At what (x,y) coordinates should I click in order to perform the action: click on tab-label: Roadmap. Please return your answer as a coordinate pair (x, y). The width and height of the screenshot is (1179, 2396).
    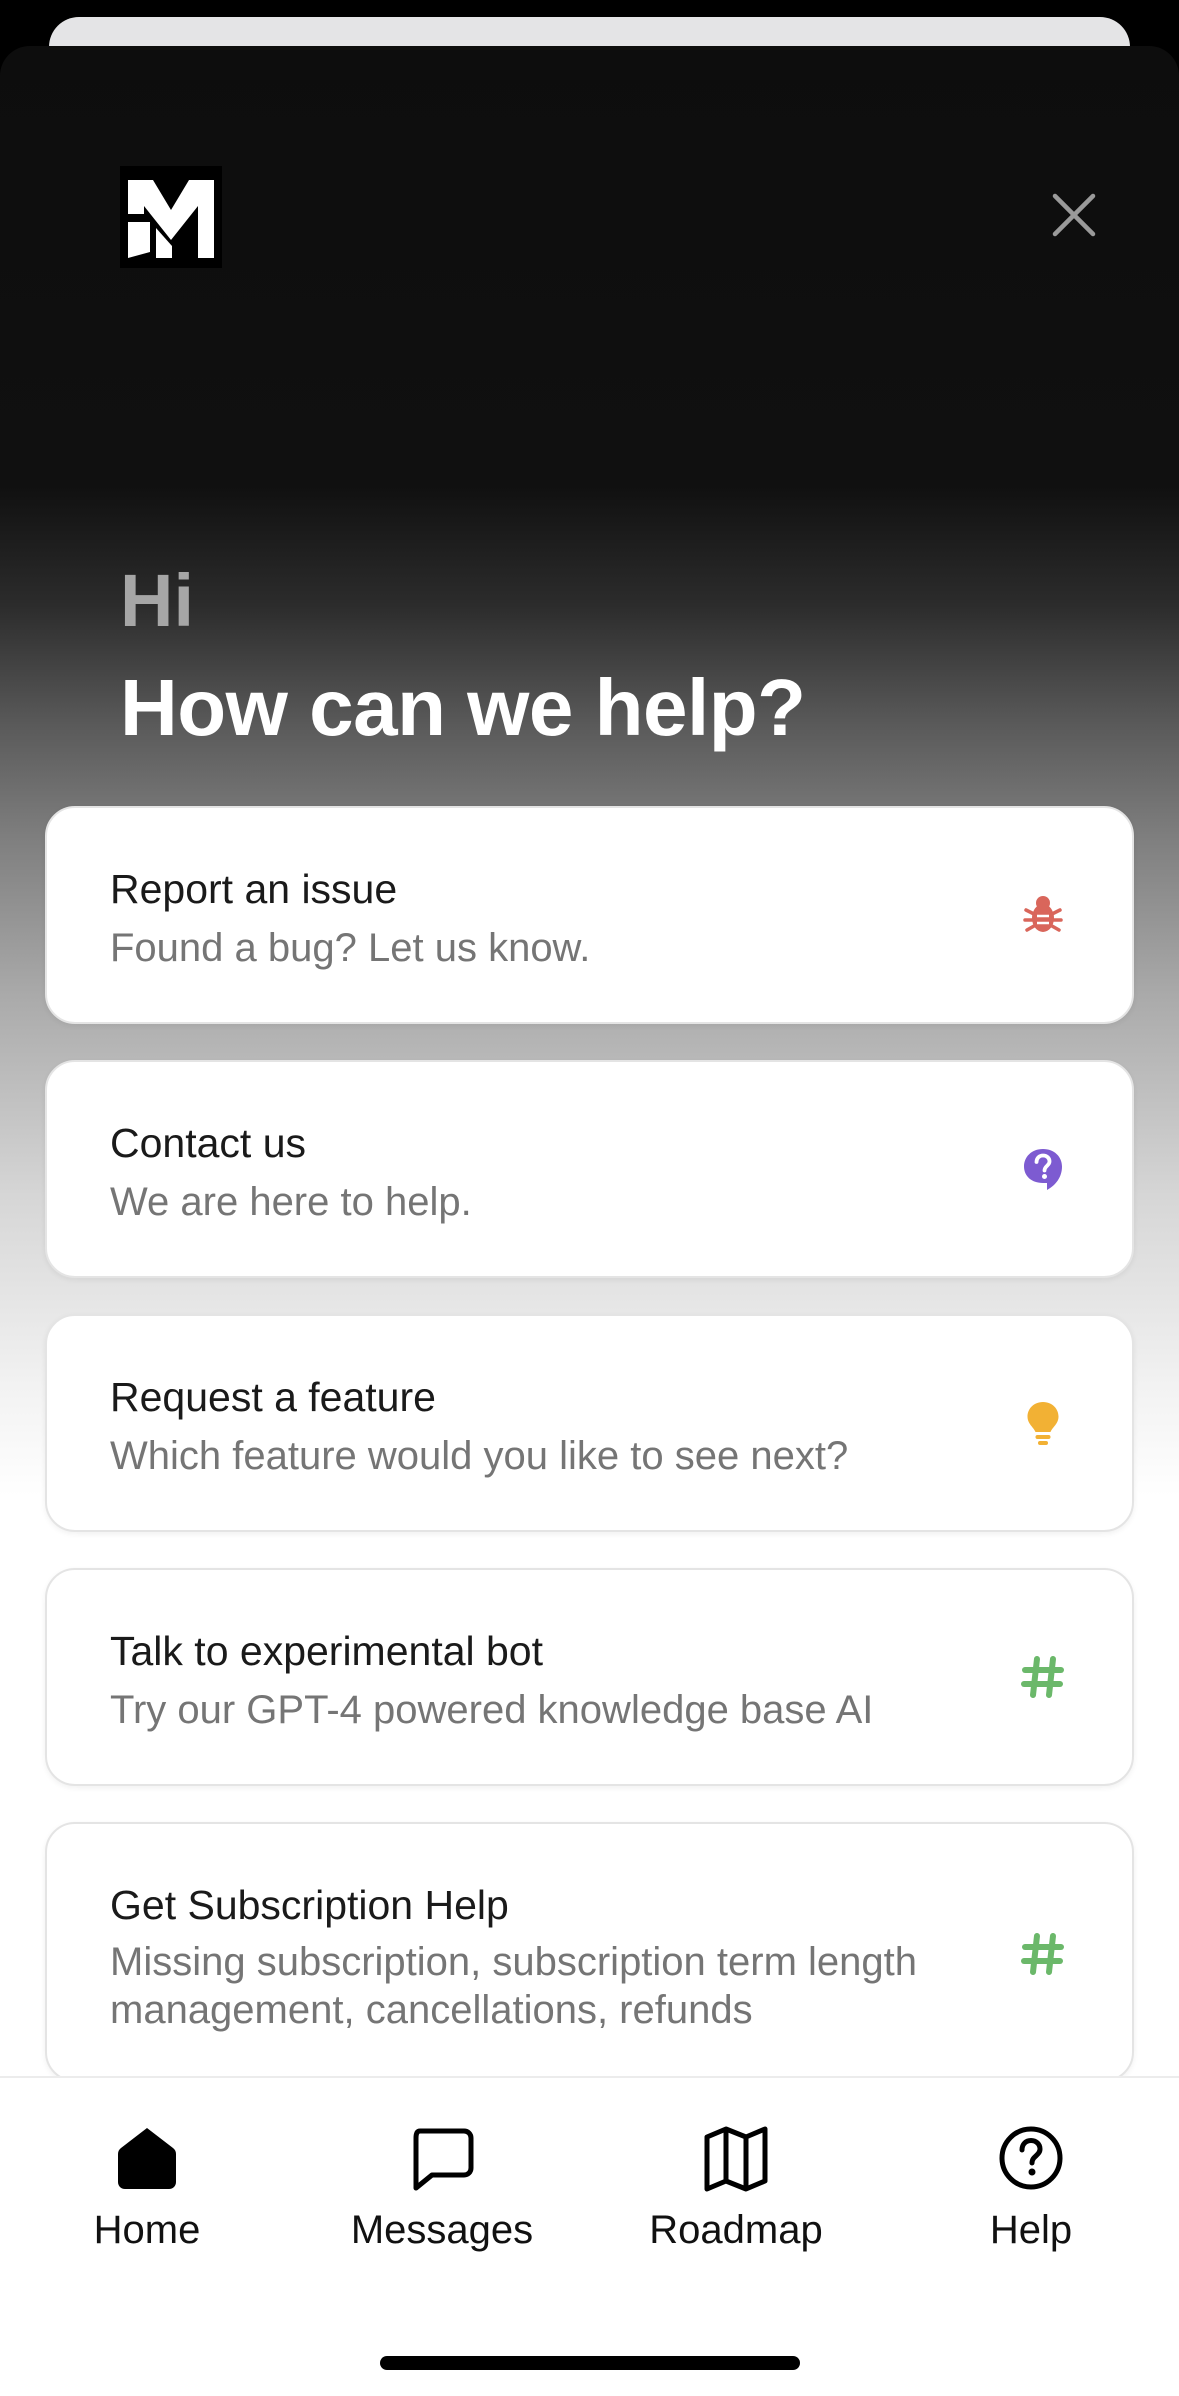
    Looking at the image, I should click on (736, 2230).